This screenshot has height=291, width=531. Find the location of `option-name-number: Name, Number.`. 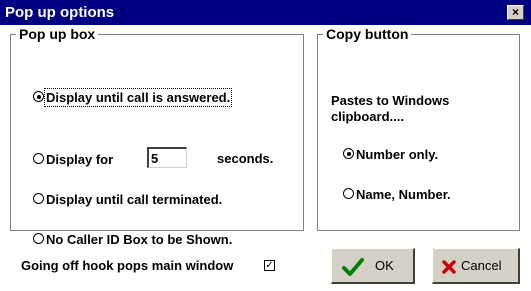

option-name-number: Name, Number. is located at coordinates (397, 194).